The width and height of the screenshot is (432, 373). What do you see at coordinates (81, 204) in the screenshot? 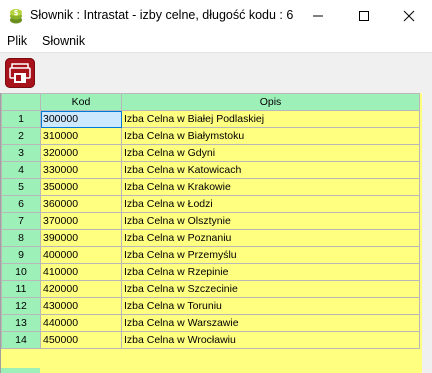
I see `kod-cell: 360000` at bounding box center [81, 204].